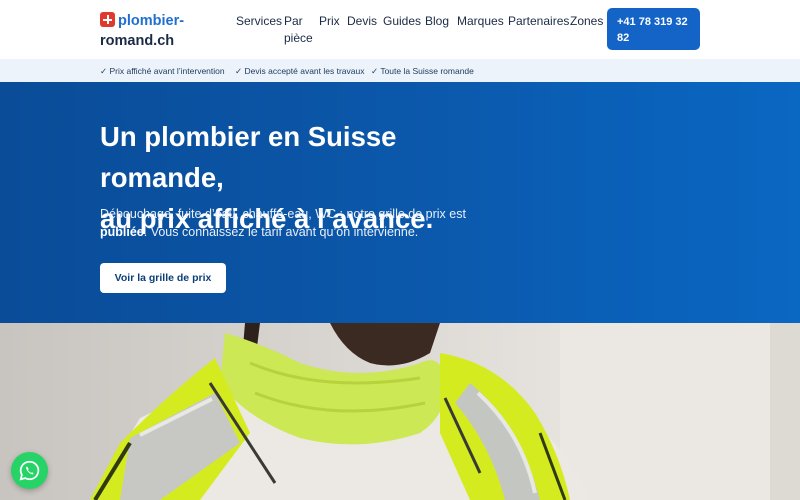 The image size is (800, 500). Describe the element at coordinates (437, 21) in the screenshot. I see `nav-link-blog: Blog` at that location.